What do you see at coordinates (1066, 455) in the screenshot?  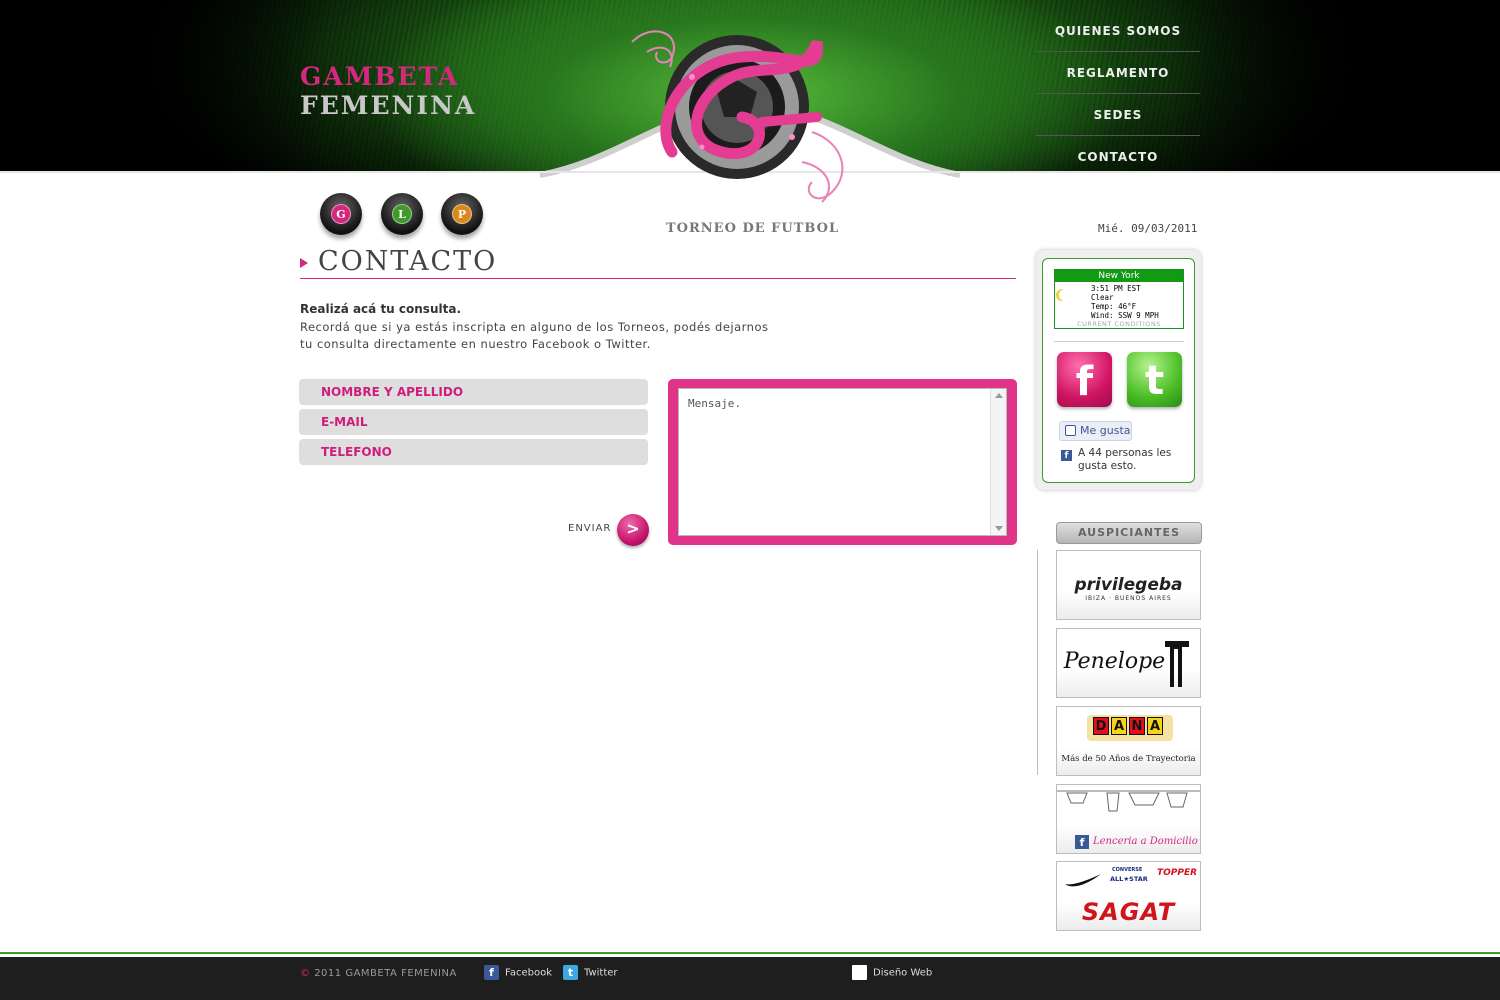 I see `facebook-small-icon: f` at bounding box center [1066, 455].